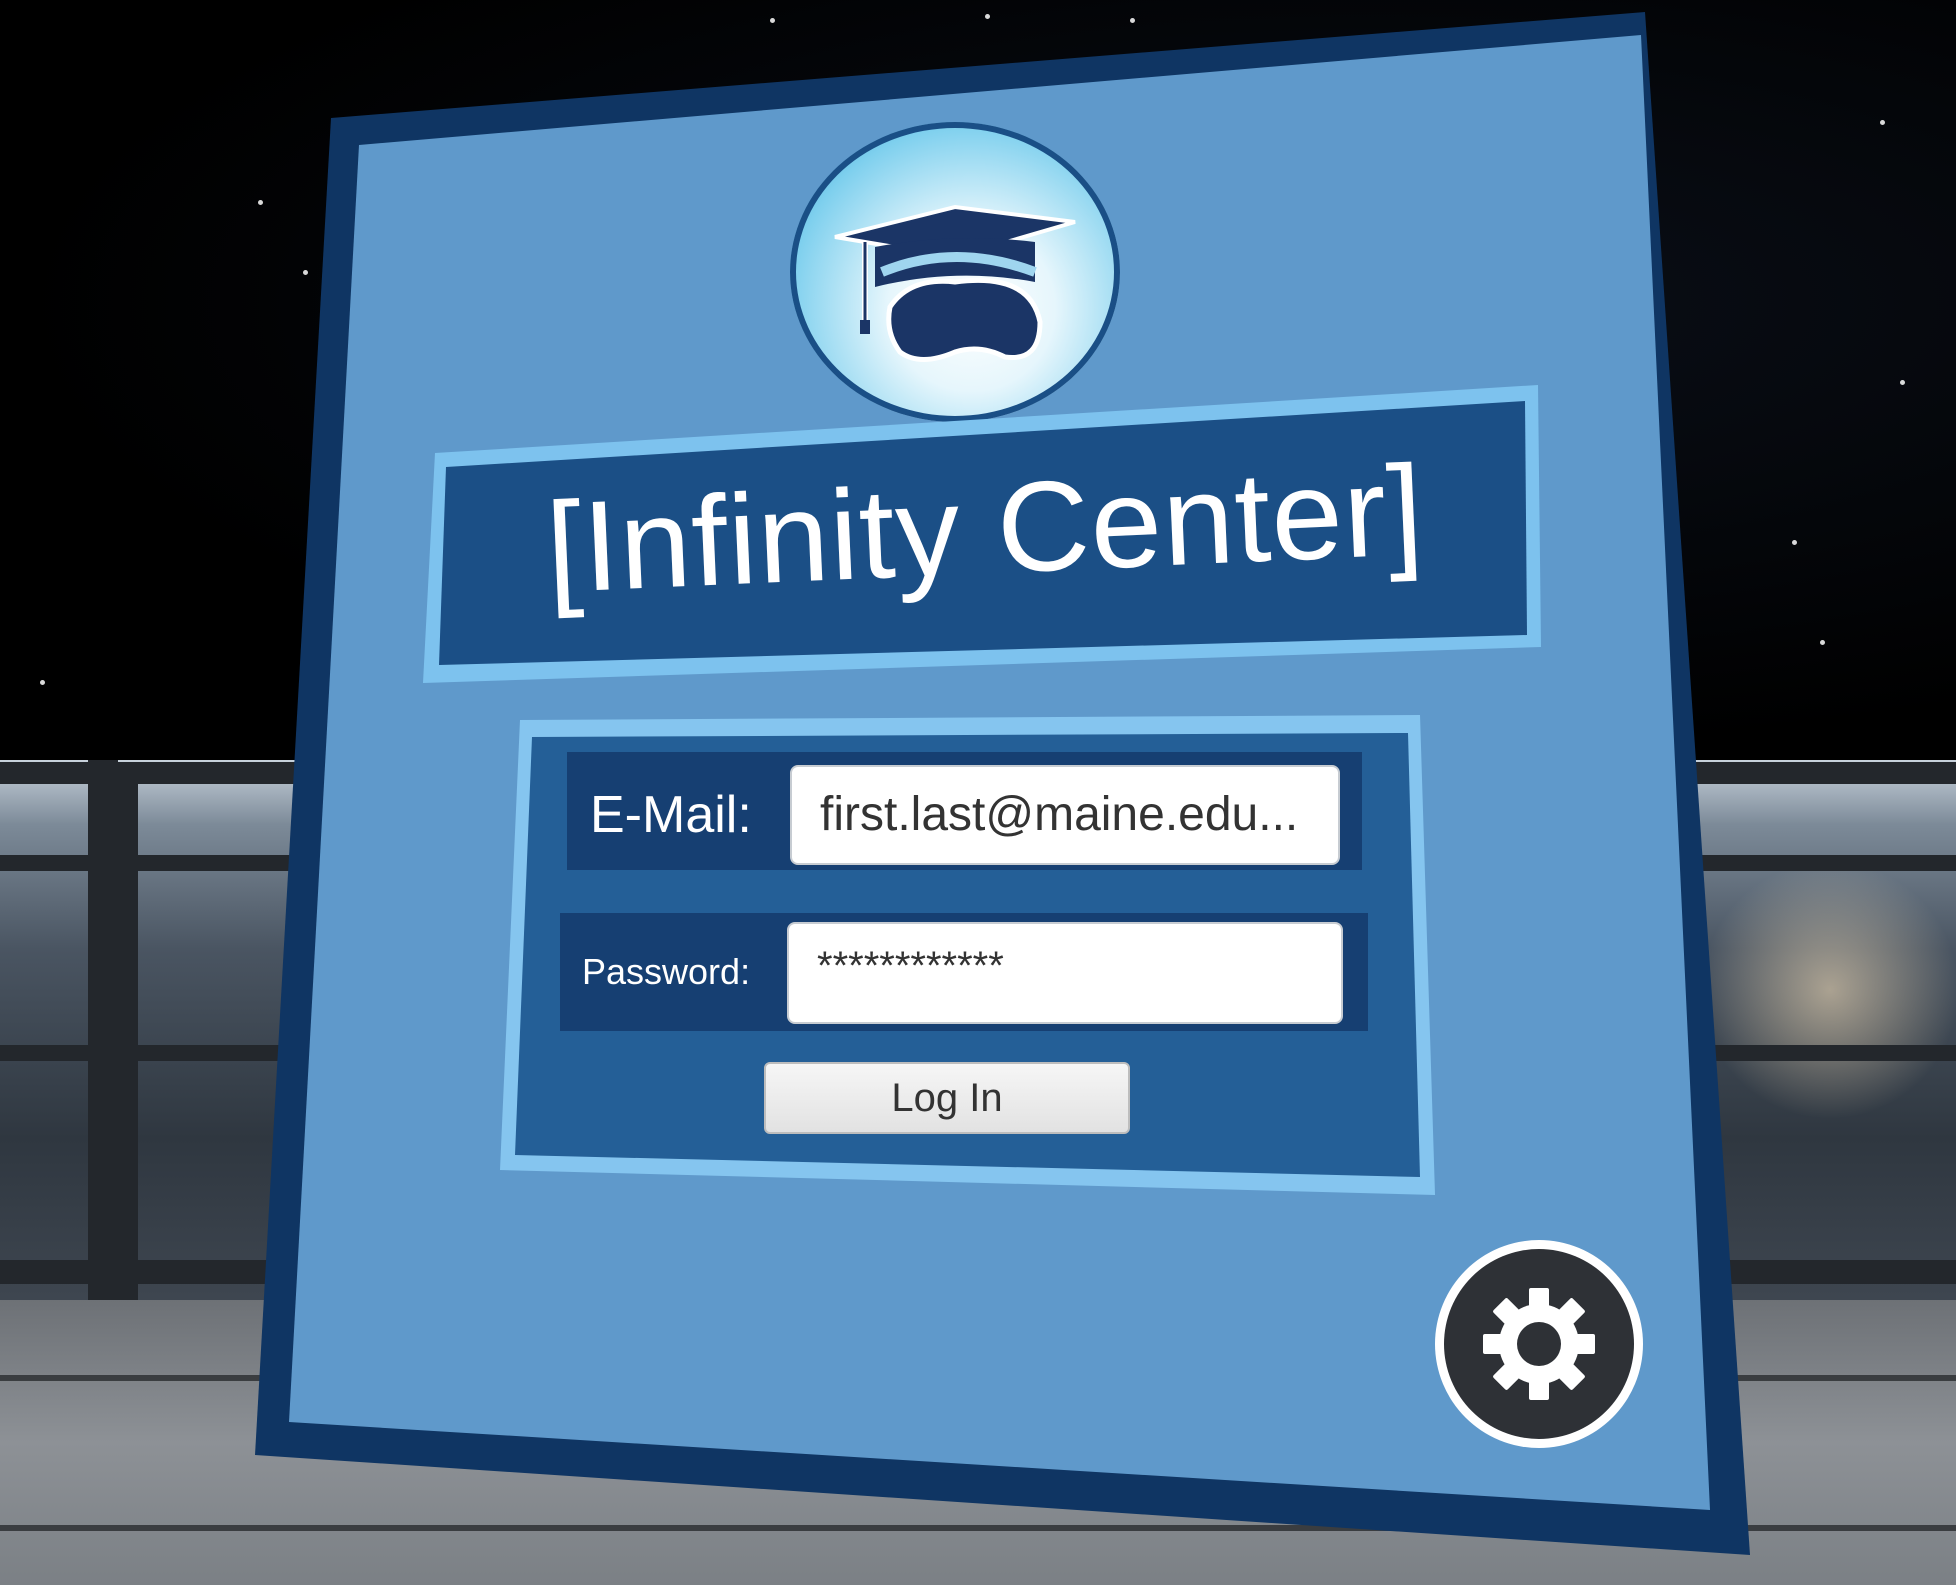  Describe the element at coordinates (955, 283) in the screenshot. I see `graduation-cap-vr-headset-icon` at that location.